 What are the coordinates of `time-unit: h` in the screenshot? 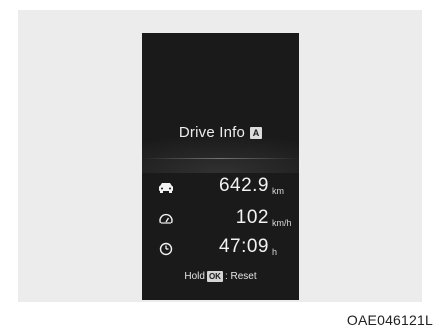 It's located at (275, 252).